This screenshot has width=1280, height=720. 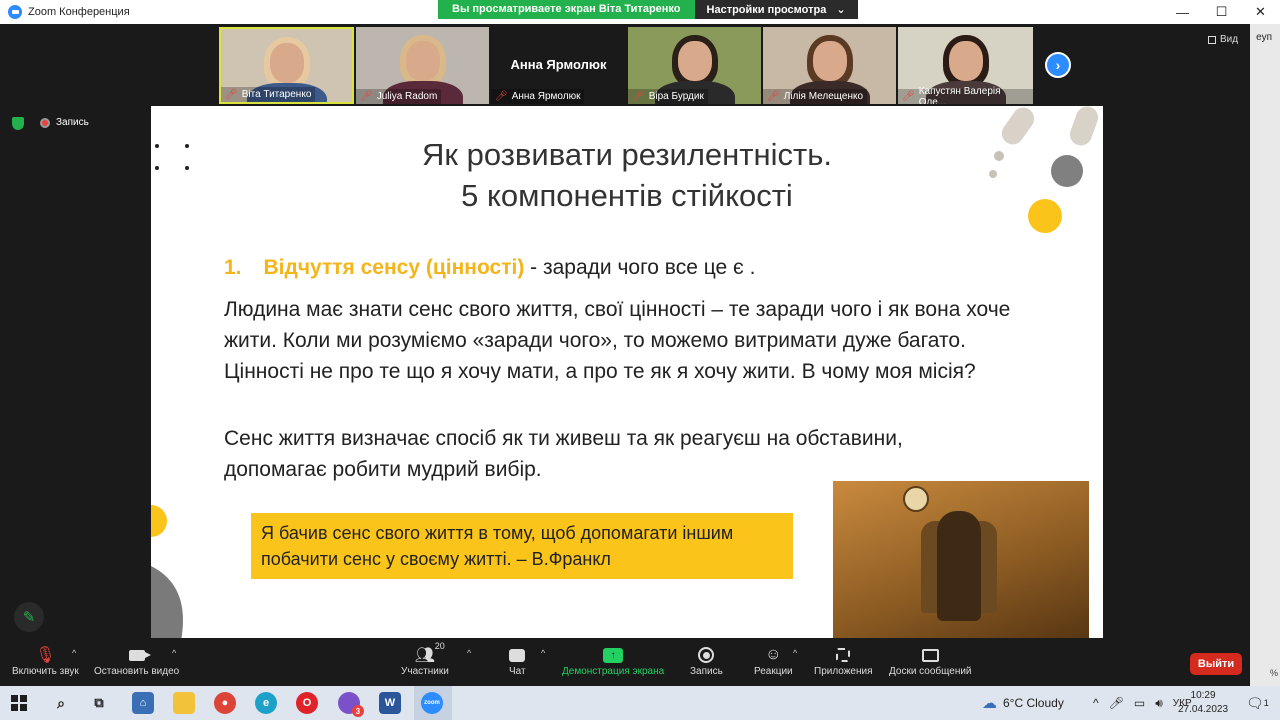 I want to click on stop-video-button: Остановить видео, so click(x=136, y=660).